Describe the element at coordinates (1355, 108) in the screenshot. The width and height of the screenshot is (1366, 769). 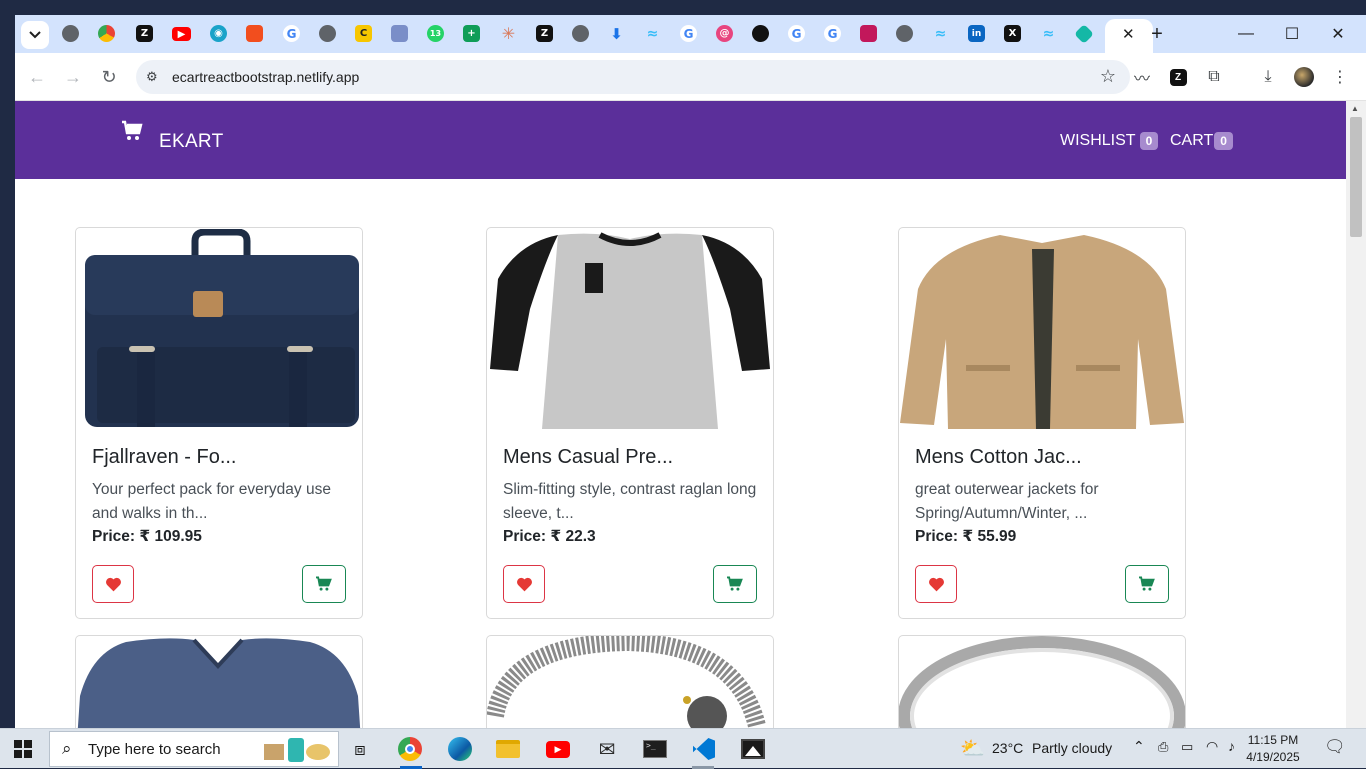
I see `scroll-up-icon: ▲` at that location.